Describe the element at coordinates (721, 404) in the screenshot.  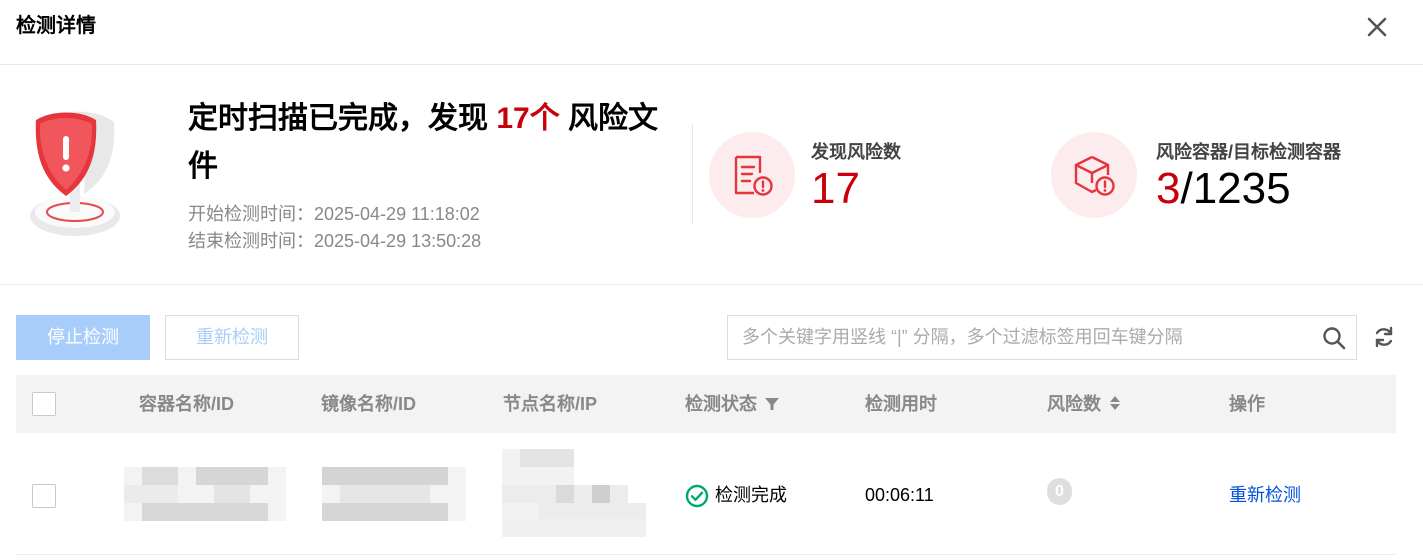
I see `column-status-label: 检测状态` at that location.